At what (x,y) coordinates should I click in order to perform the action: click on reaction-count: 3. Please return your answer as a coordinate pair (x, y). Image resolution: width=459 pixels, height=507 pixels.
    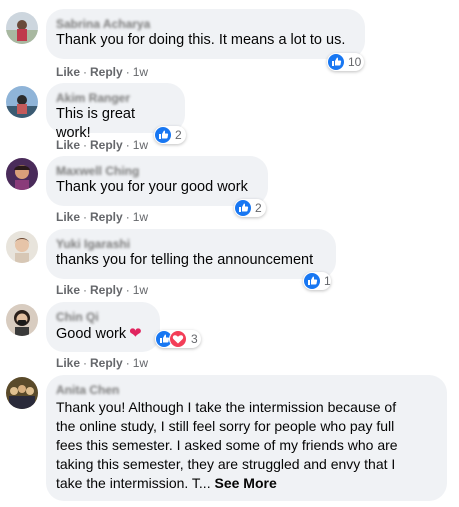
    Looking at the image, I should click on (178, 339).